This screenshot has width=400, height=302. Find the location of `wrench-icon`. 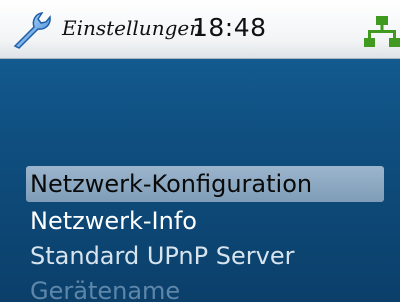

wrench-icon is located at coordinates (32, 30).